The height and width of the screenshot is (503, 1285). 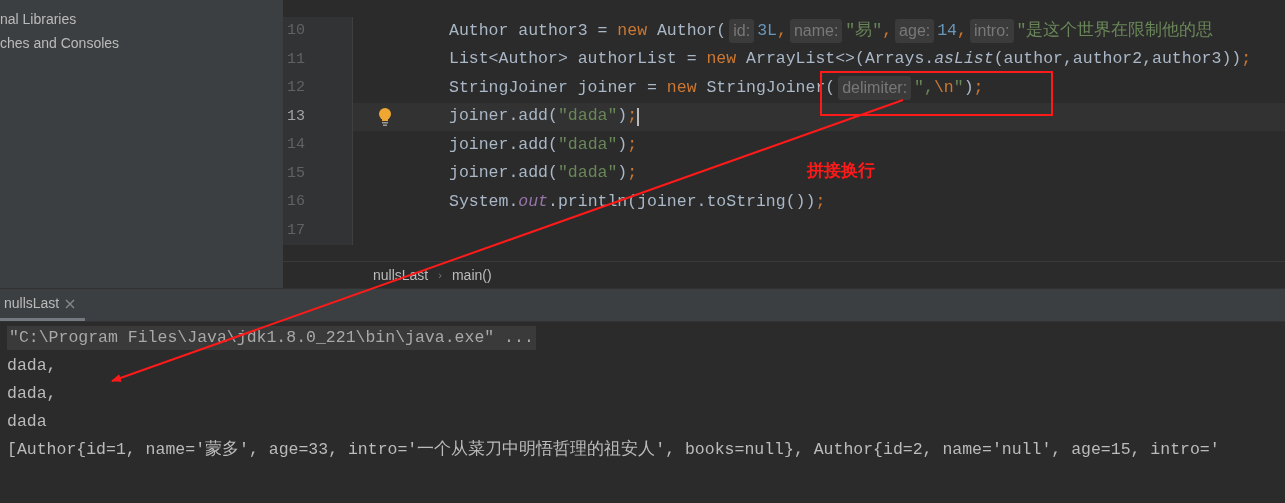 What do you see at coordinates (613, 450) in the screenshot?
I see `console-line: [Author{id=1, name='蒙多', age=33, intro='一个从菜刀中明悟哲理的祖安人', books=null}, Author{id=2, name='null', age=15, intro='` at bounding box center [613, 450].